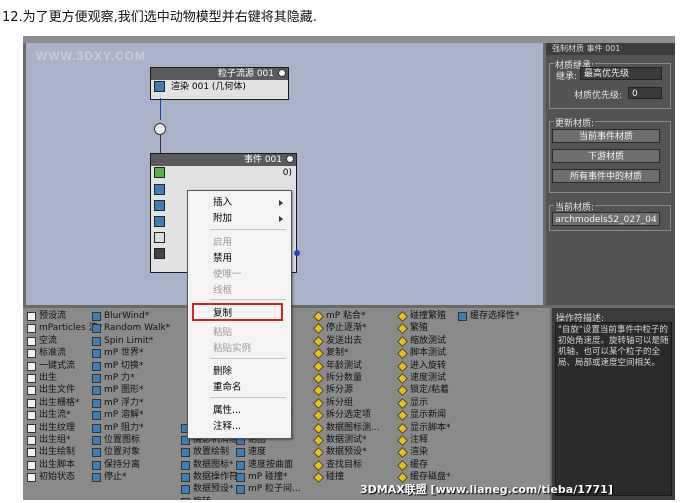 The width and height of the screenshot is (683, 503). Describe the element at coordinates (238, 372) in the screenshot. I see `menu-item: 删除` at that location.